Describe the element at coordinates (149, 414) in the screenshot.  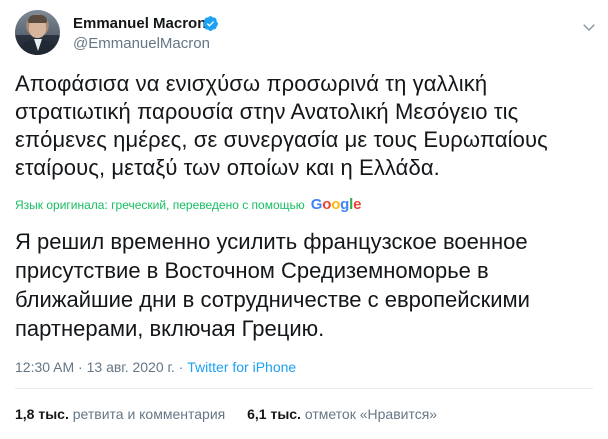
I see `retweets-label: ретвита и комментария` at that location.